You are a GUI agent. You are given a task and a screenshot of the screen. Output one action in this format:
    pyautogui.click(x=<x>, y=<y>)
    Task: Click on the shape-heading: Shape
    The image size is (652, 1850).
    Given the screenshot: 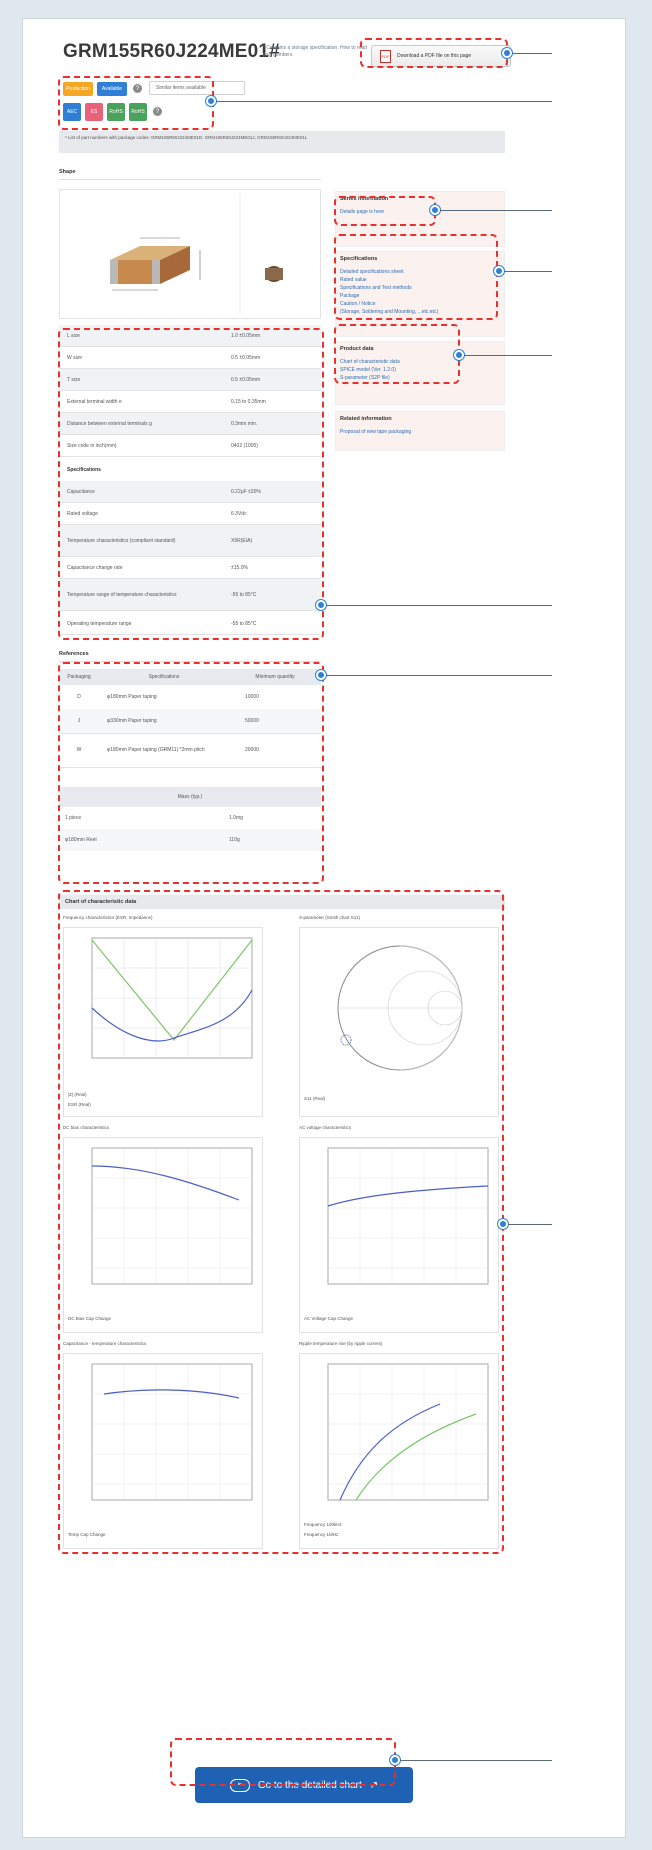 What is the action you would take?
    pyautogui.click(x=67, y=172)
    